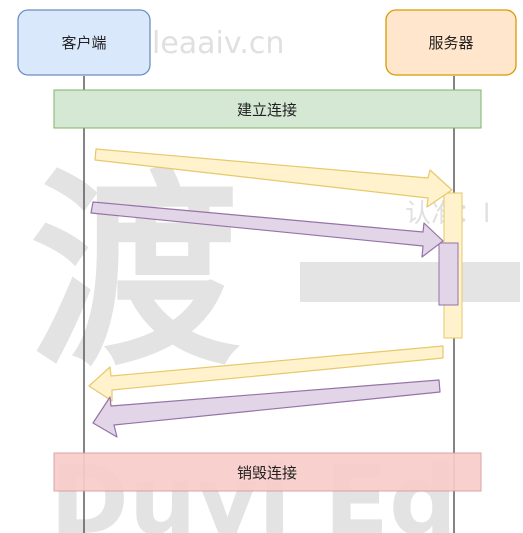  I want to click on phase-disconnect-label: 销毁连接, so click(267, 473).